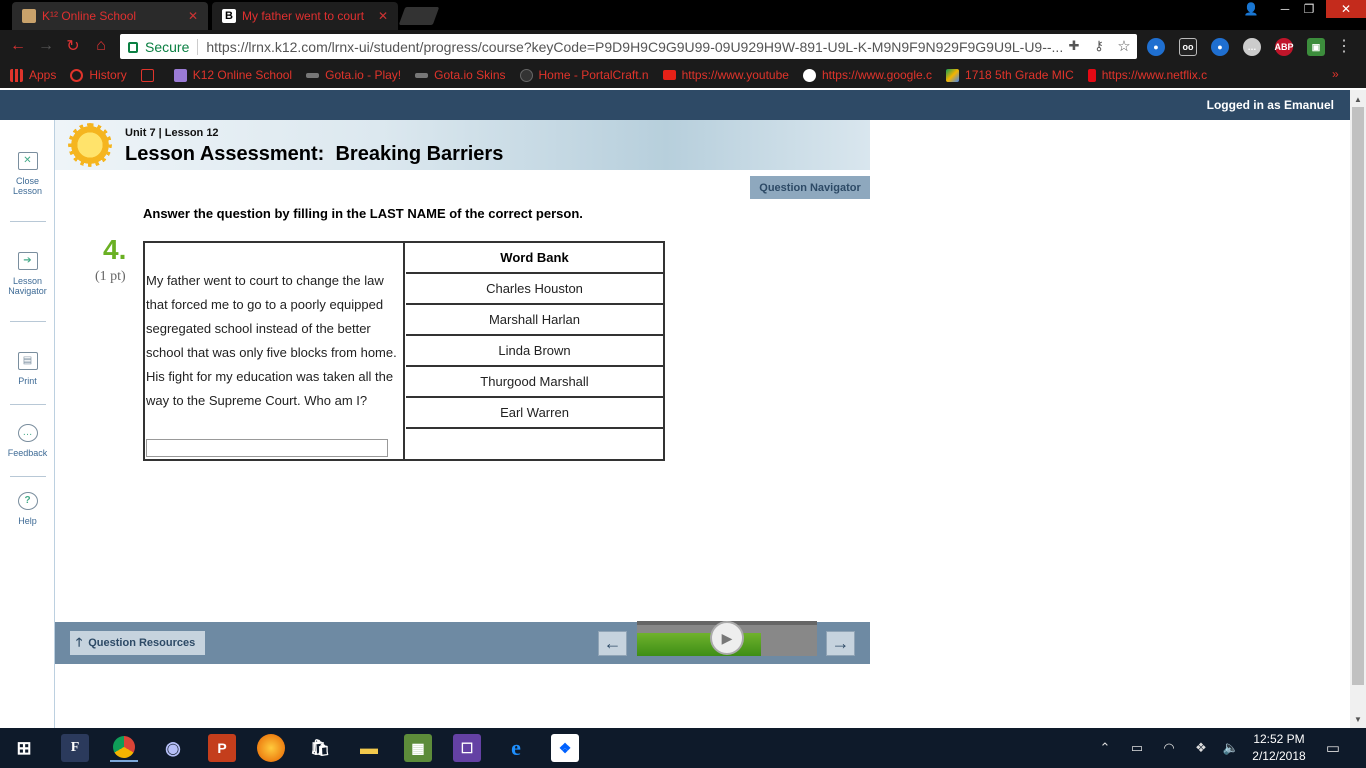  Describe the element at coordinates (222, 748) in the screenshot. I see `powerpoint-icon: P` at that location.